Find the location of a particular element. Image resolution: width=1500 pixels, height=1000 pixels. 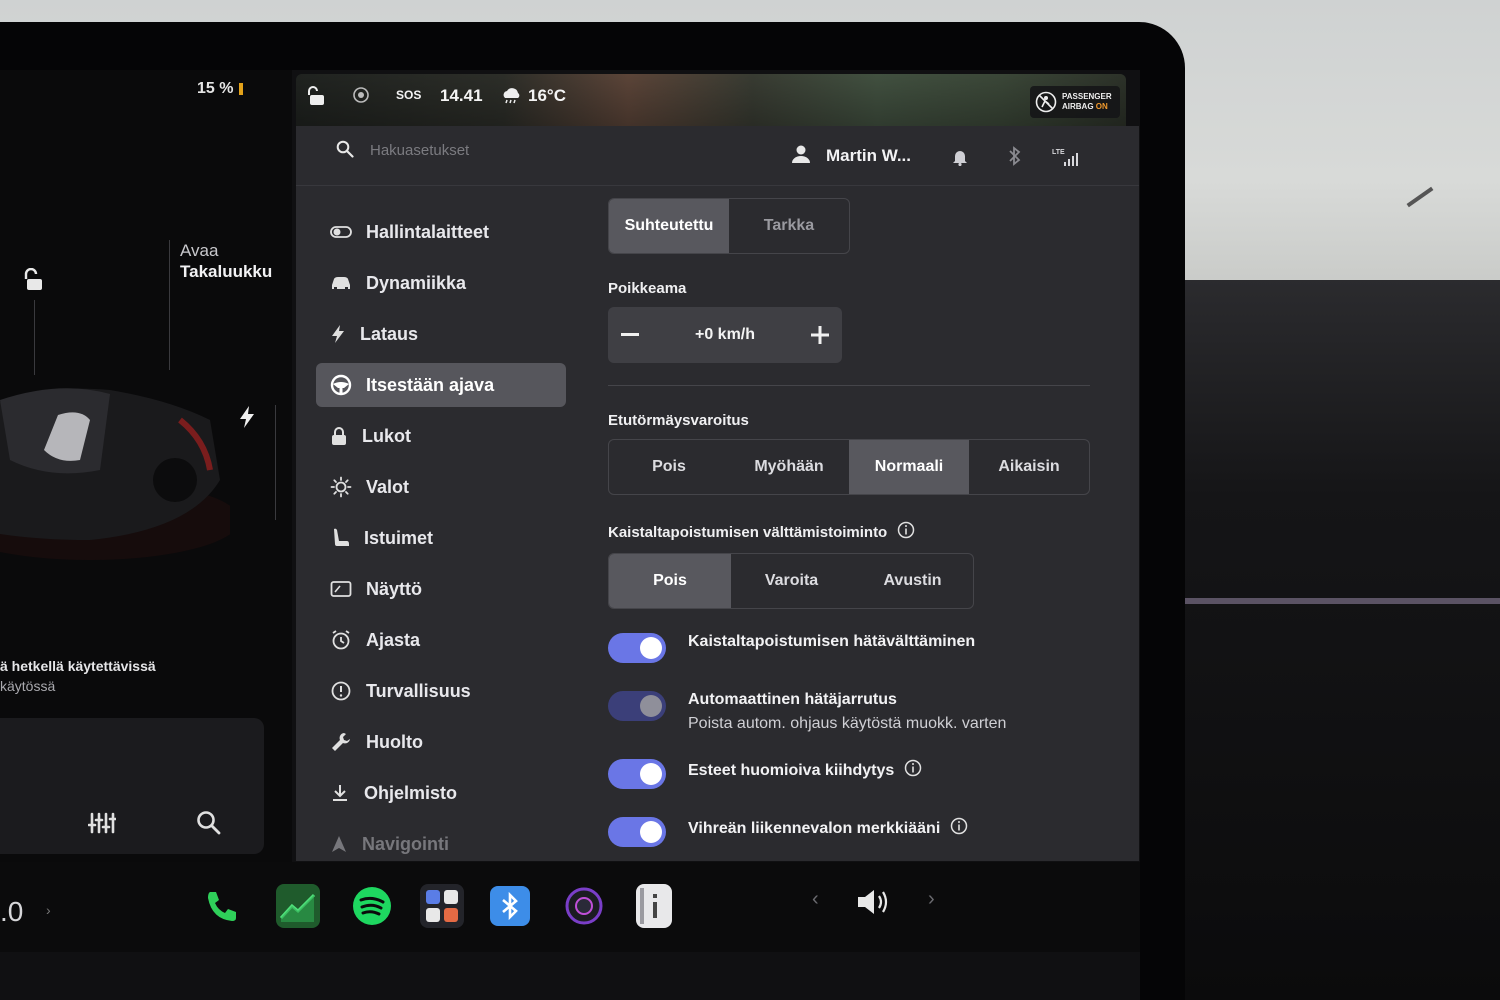

trunk-label-line2: Takaluukku is located at coordinates (226, 271).